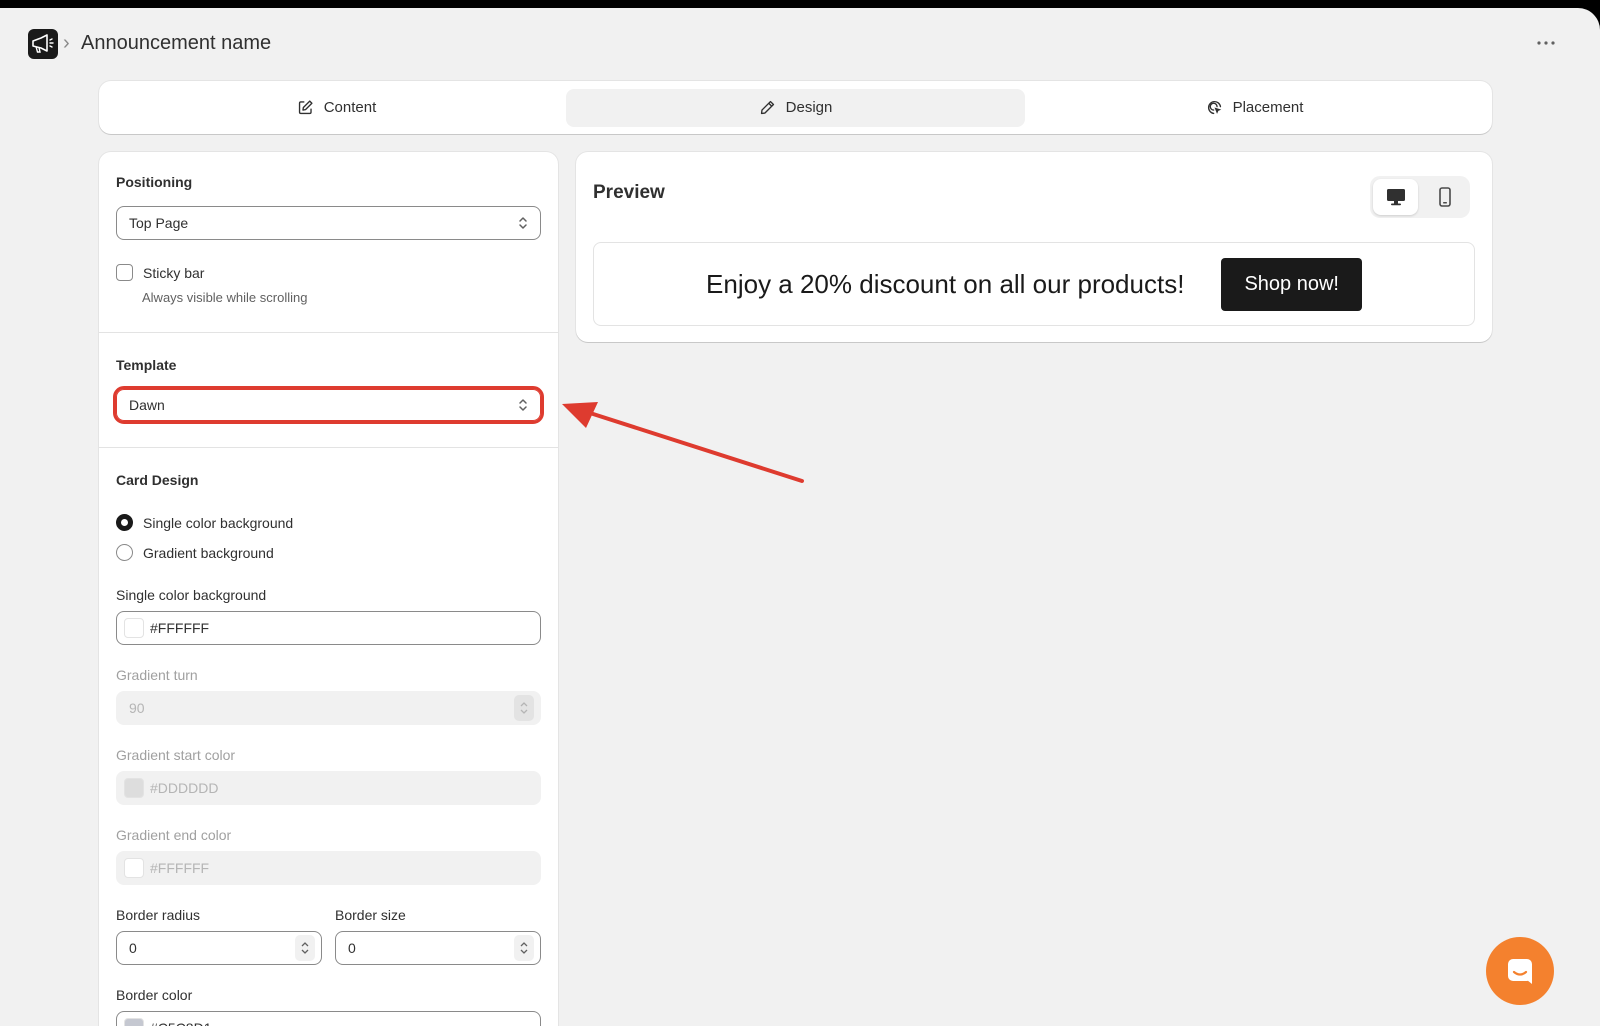 This screenshot has height=1026, width=1600. What do you see at coordinates (370, 915) in the screenshot?
I see `border-size-label: Border size` at bounding box center [370, 915].